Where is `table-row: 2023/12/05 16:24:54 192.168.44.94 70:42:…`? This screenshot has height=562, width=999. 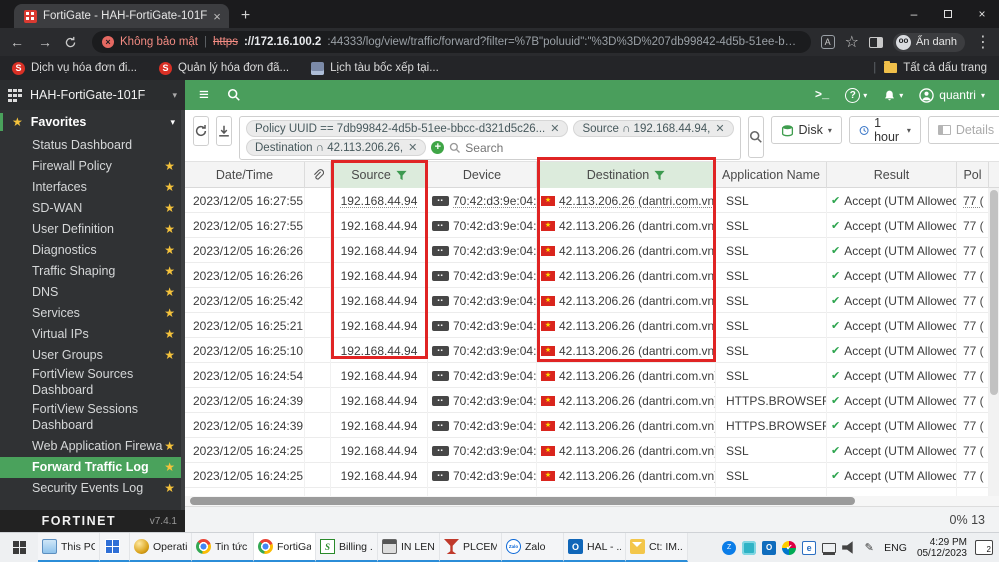 table-row: 2023/12/05 16:24:54 192.168.44.94 70:42:… is located at coordinates (587, 375).